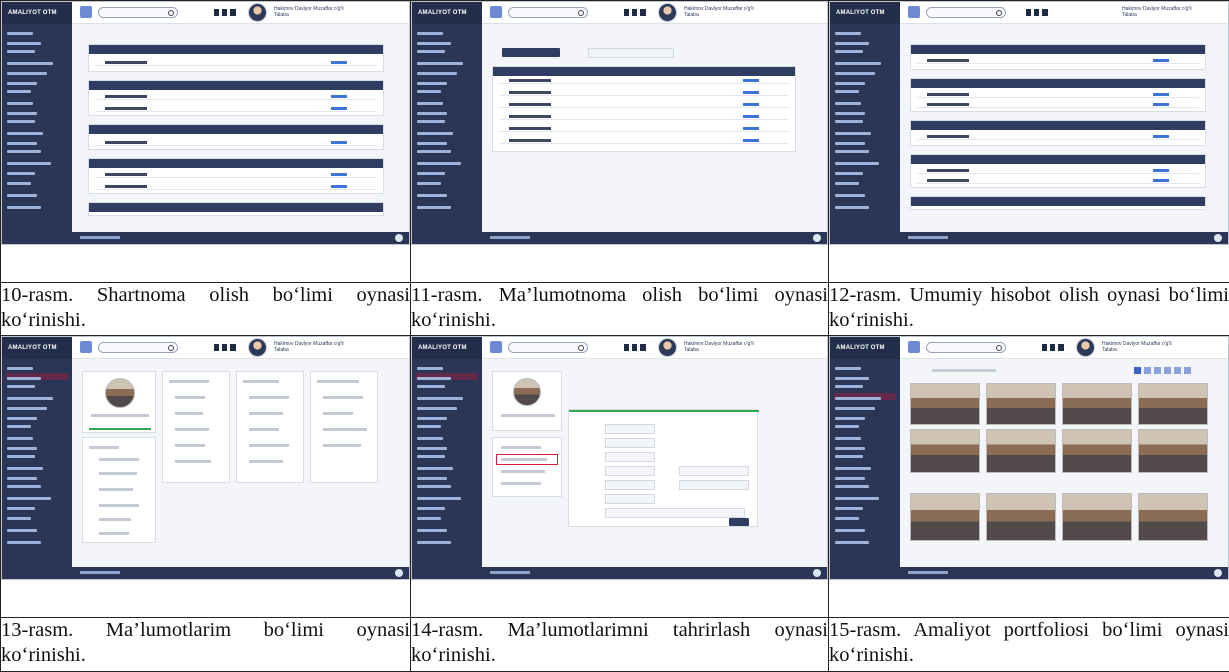  What do you see at coordinates (447, 630) in the screenshot?
I see `caption-label: 14-rasm.` at bounding box center [447, 630].